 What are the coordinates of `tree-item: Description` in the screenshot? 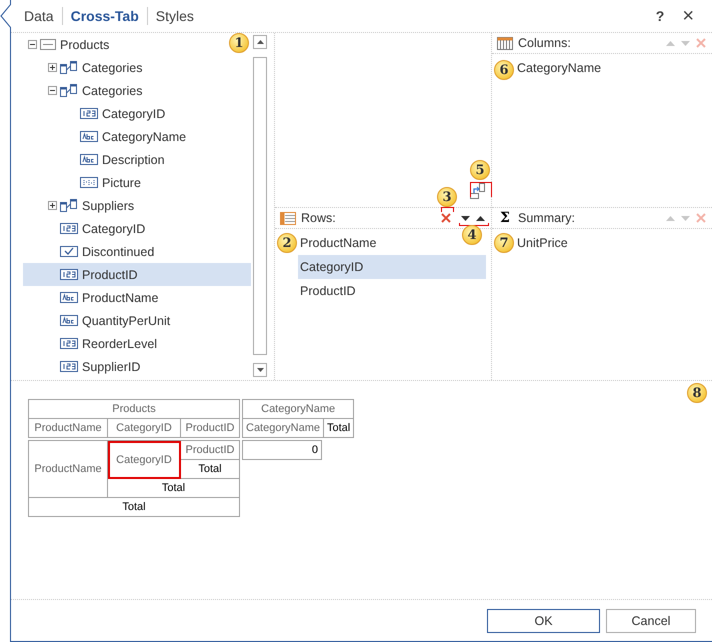 It's located at (96, 159).